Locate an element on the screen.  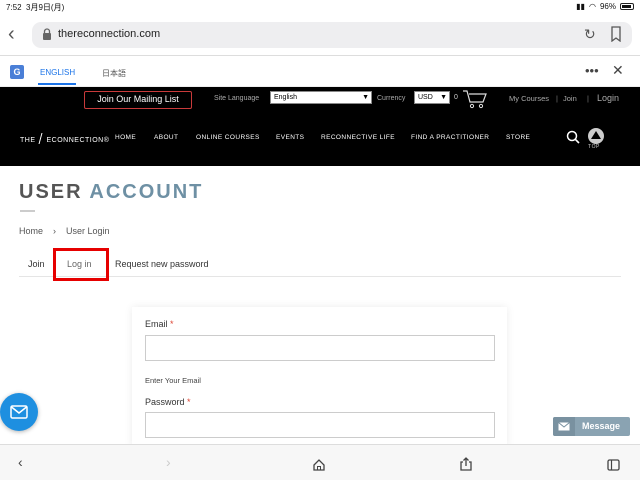
battery-icon is located at coordinates (627, 6).